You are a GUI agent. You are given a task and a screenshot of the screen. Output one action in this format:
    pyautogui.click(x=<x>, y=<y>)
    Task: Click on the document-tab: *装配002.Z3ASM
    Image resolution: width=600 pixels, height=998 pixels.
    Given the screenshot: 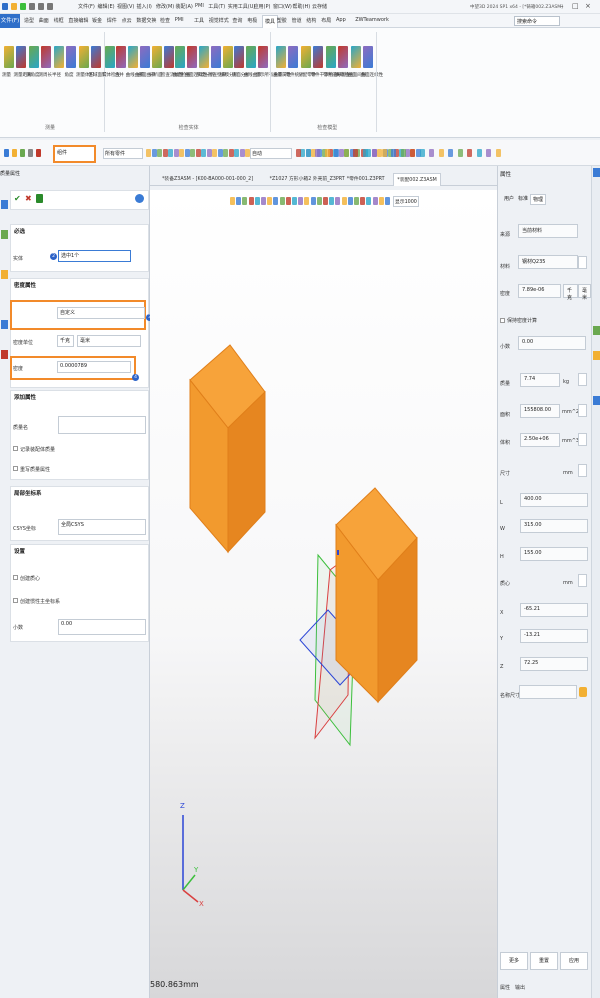 What is the action you would take?
    pyautogui.click(x=417, y=179)
    